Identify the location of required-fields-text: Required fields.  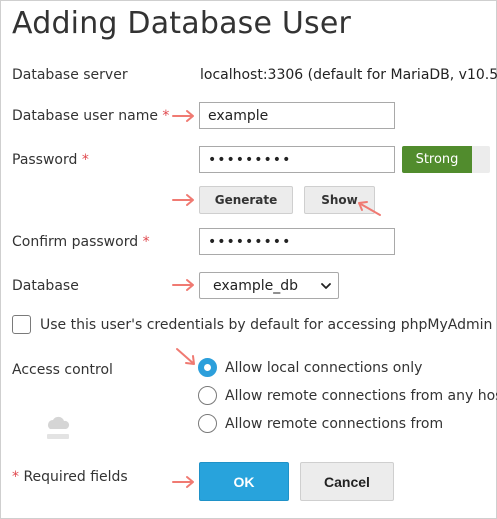
(75, 477).